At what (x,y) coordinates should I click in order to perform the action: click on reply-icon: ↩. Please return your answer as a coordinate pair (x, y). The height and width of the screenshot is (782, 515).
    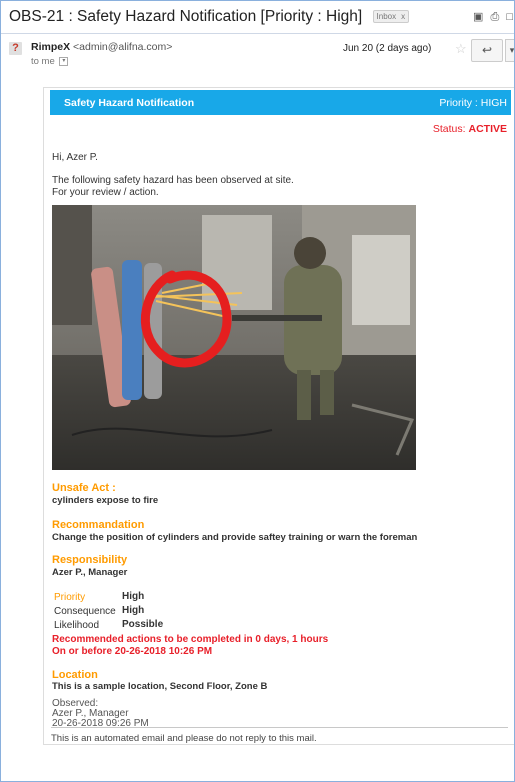
    Looking at the image, I should click on (487, 50).